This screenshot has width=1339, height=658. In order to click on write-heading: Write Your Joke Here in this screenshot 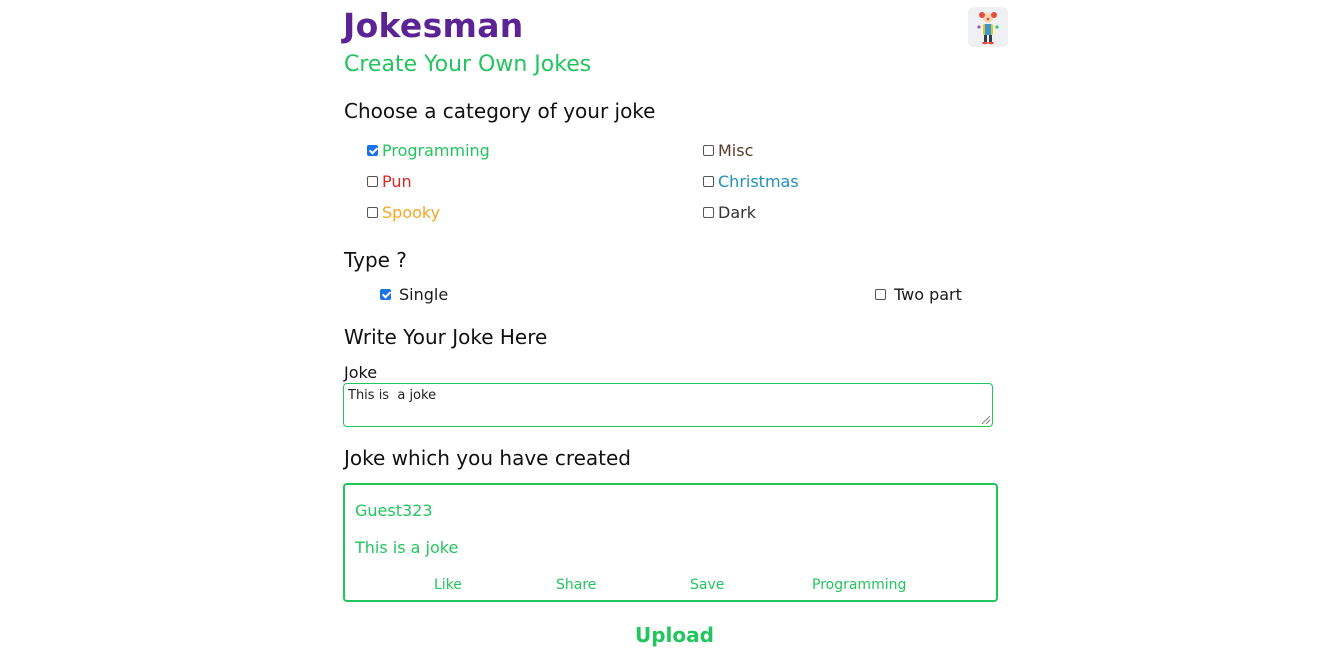, I will do `click(446, 337)`.